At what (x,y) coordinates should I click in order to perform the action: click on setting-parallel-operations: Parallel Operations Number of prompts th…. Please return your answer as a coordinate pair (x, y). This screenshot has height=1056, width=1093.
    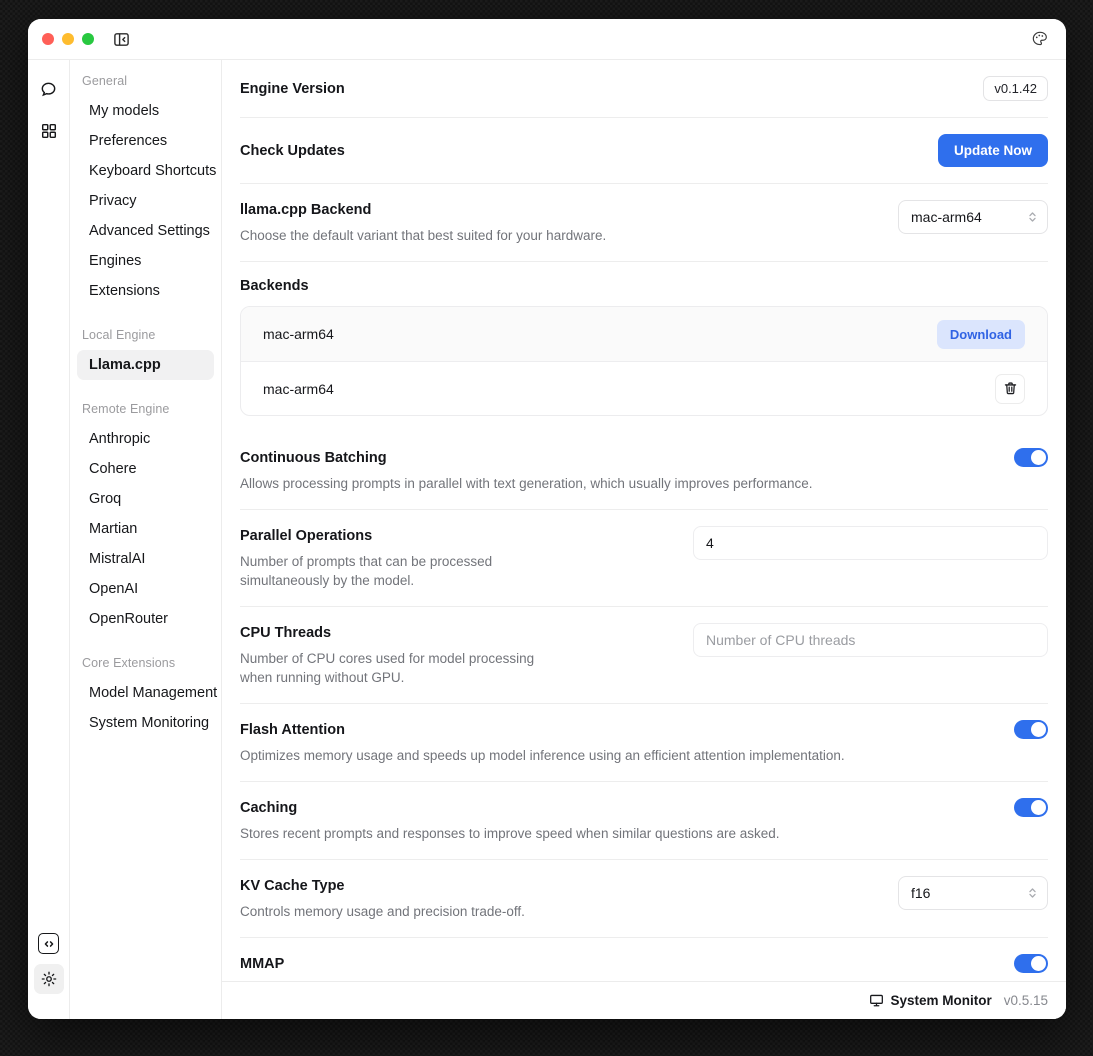
    Looking at the image, I should click on (644, 558).